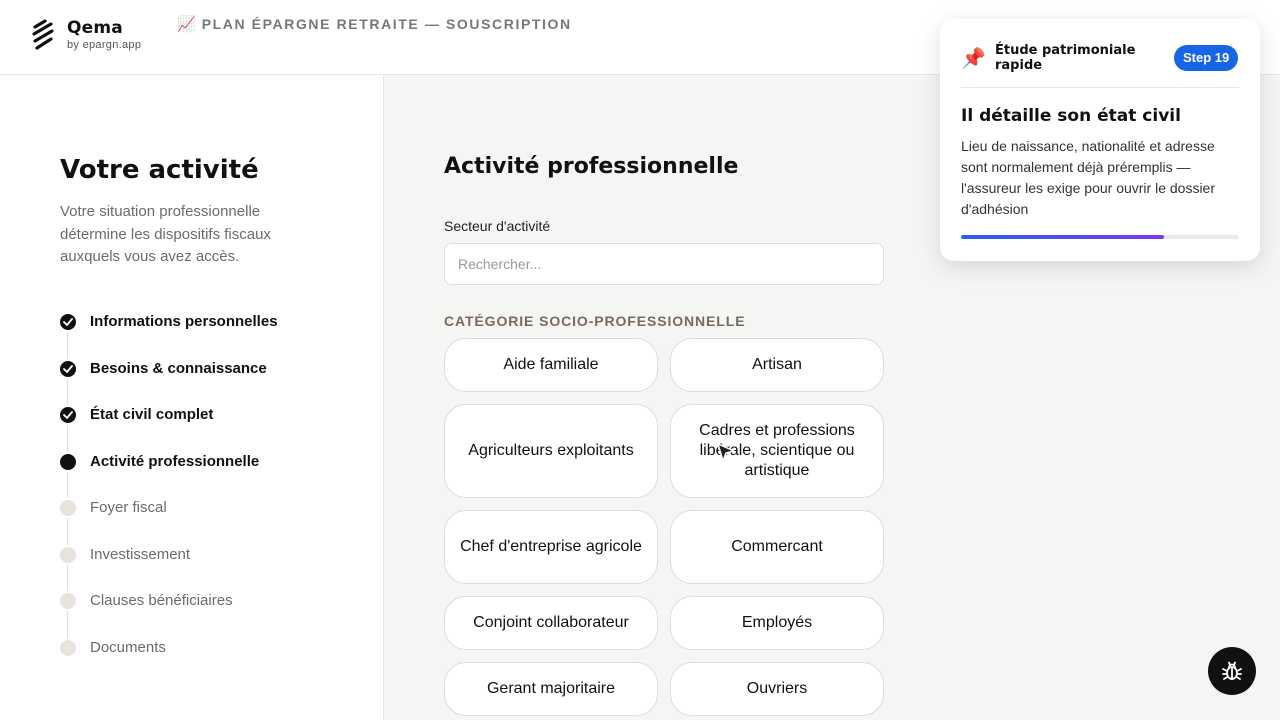 Image resolution: width=1280 pixels, height=720 pixels. Describe the element at coordinates (777, 623) in the screenshot. I see `csp-option: Employés` at that location.